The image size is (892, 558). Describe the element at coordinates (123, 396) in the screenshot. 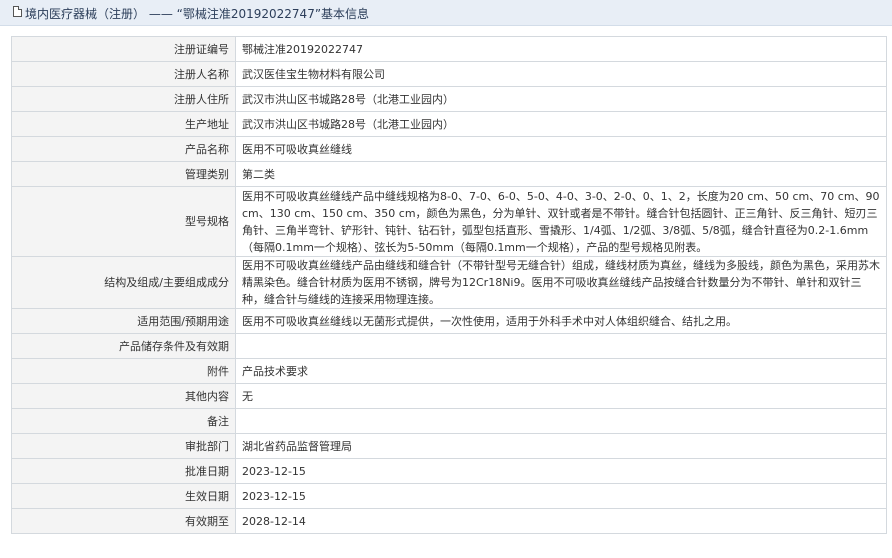

I see `field-label: 其他内容` at that location.